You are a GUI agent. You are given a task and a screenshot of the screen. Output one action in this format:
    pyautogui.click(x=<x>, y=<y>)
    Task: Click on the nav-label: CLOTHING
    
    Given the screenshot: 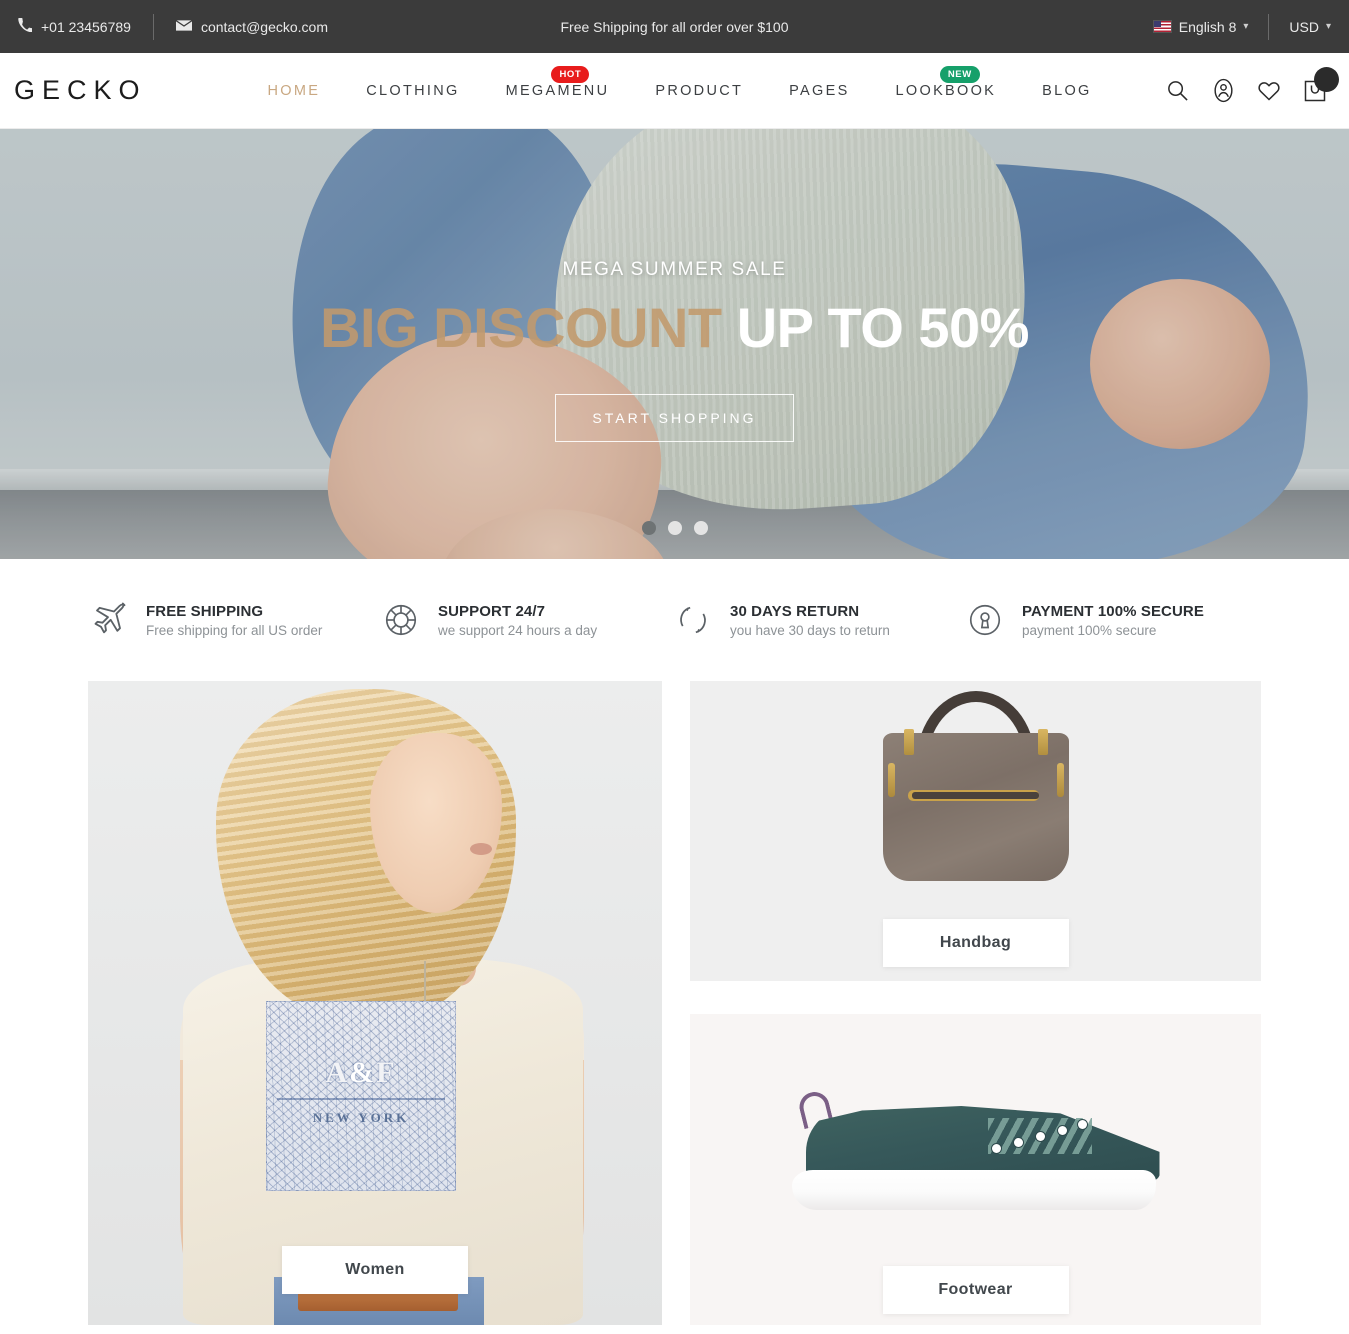 What is the action you would take?
    pyautogui.click(x=413, y=90)
    